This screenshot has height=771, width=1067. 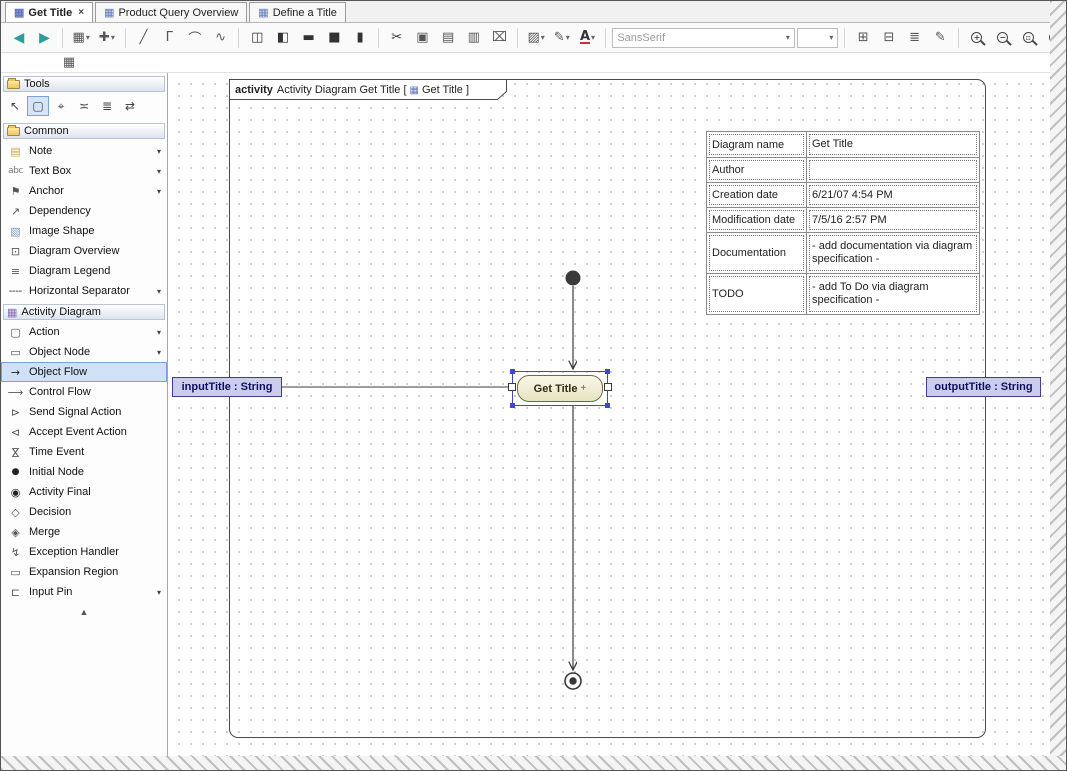 I want to click on zoom-in-button: +, so click(x=977, y=38).